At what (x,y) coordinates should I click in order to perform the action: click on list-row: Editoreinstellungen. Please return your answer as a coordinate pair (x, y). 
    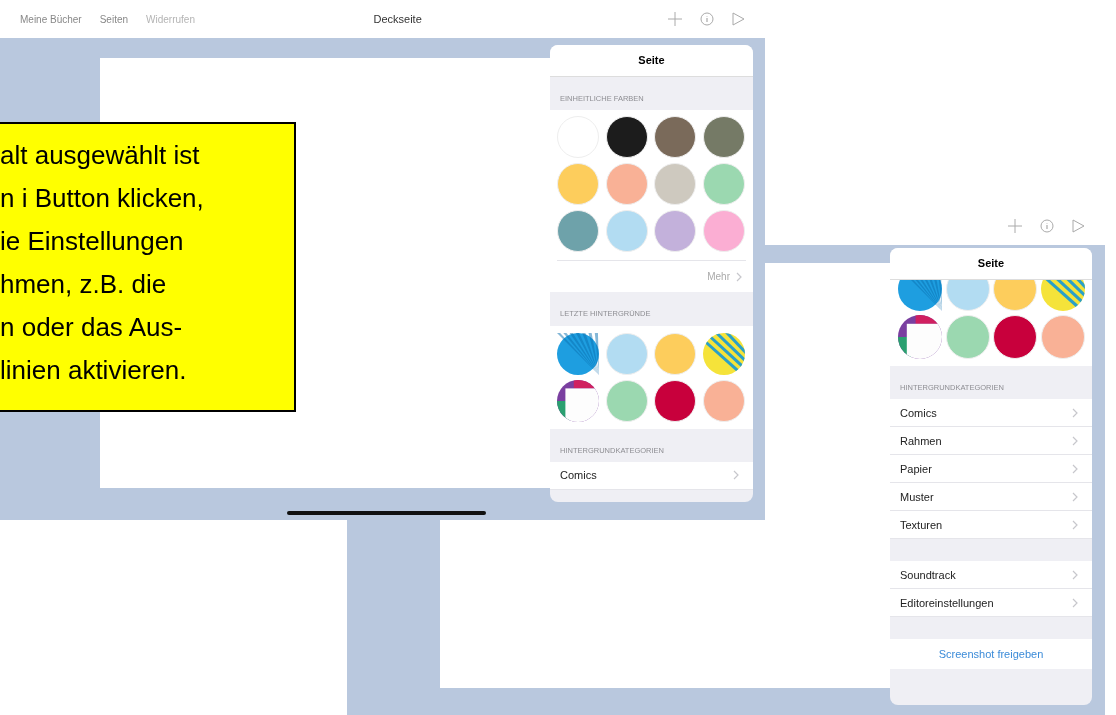
    Looking at the image, I should click on (991, 603).